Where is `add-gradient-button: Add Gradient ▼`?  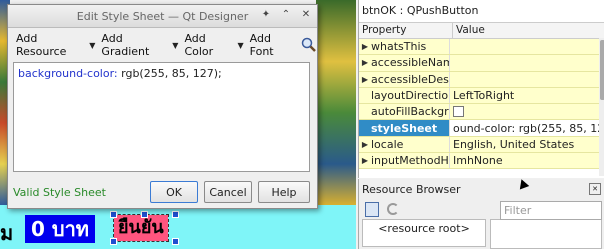 add-gradient-button: Add Gradient ▼ is located at coordinates (139, 45).